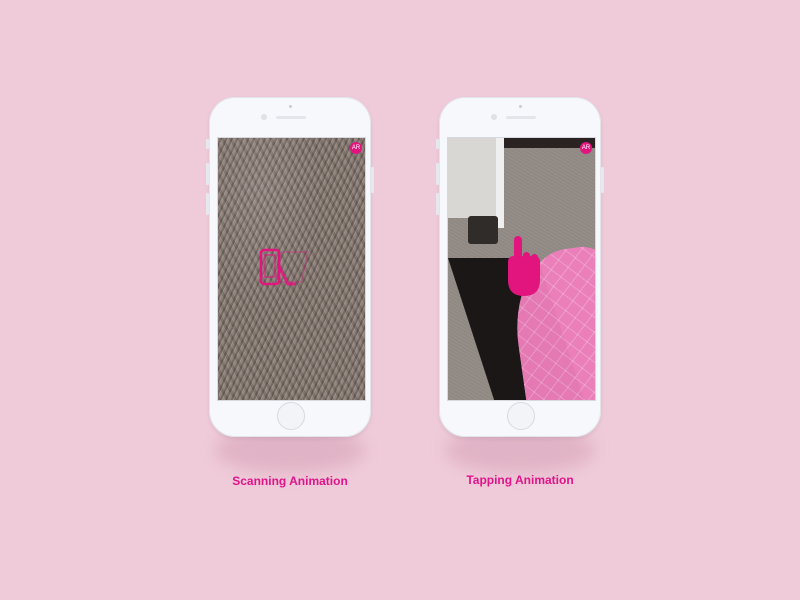 This screenshot has height=600, width=800. Describe the element at coordinates (520, 480) in the screenshot. I see `caption-tapping: Tapping Animation` at that location.